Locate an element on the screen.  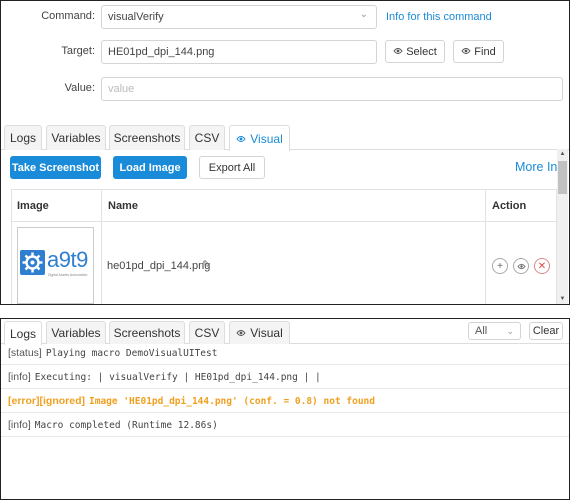
logo-text: a9t9 is located at coordinates (67, 259).